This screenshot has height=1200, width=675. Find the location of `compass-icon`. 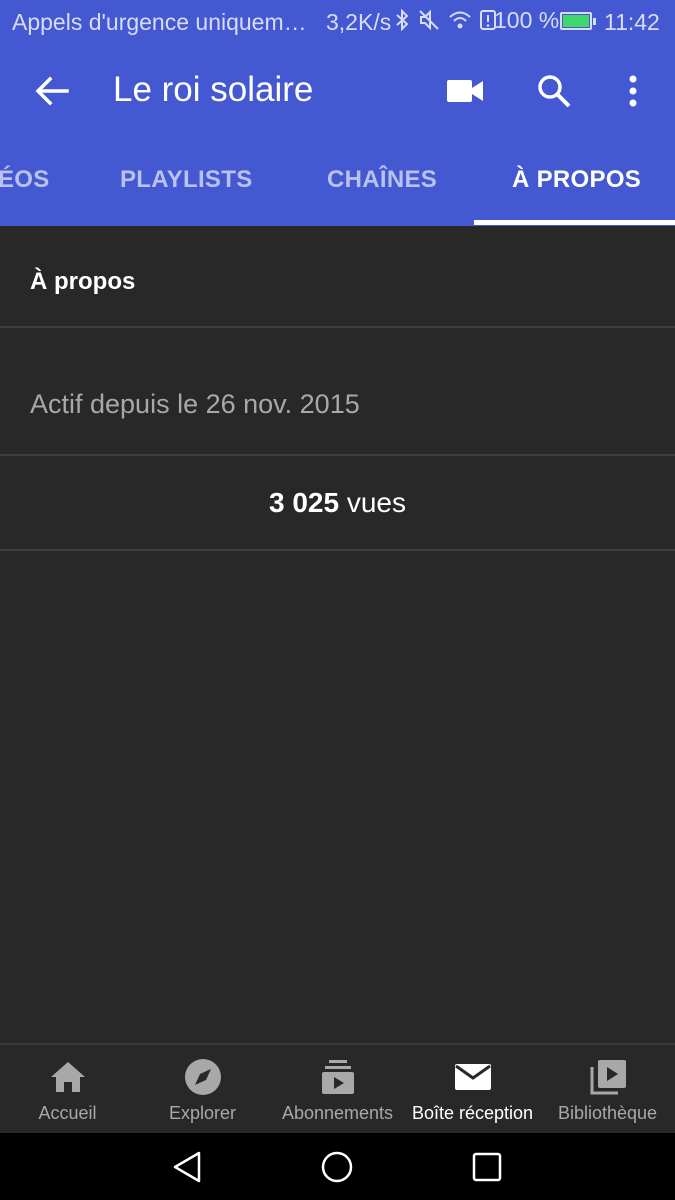

compass-icon is located at coordinates (202, 1077).